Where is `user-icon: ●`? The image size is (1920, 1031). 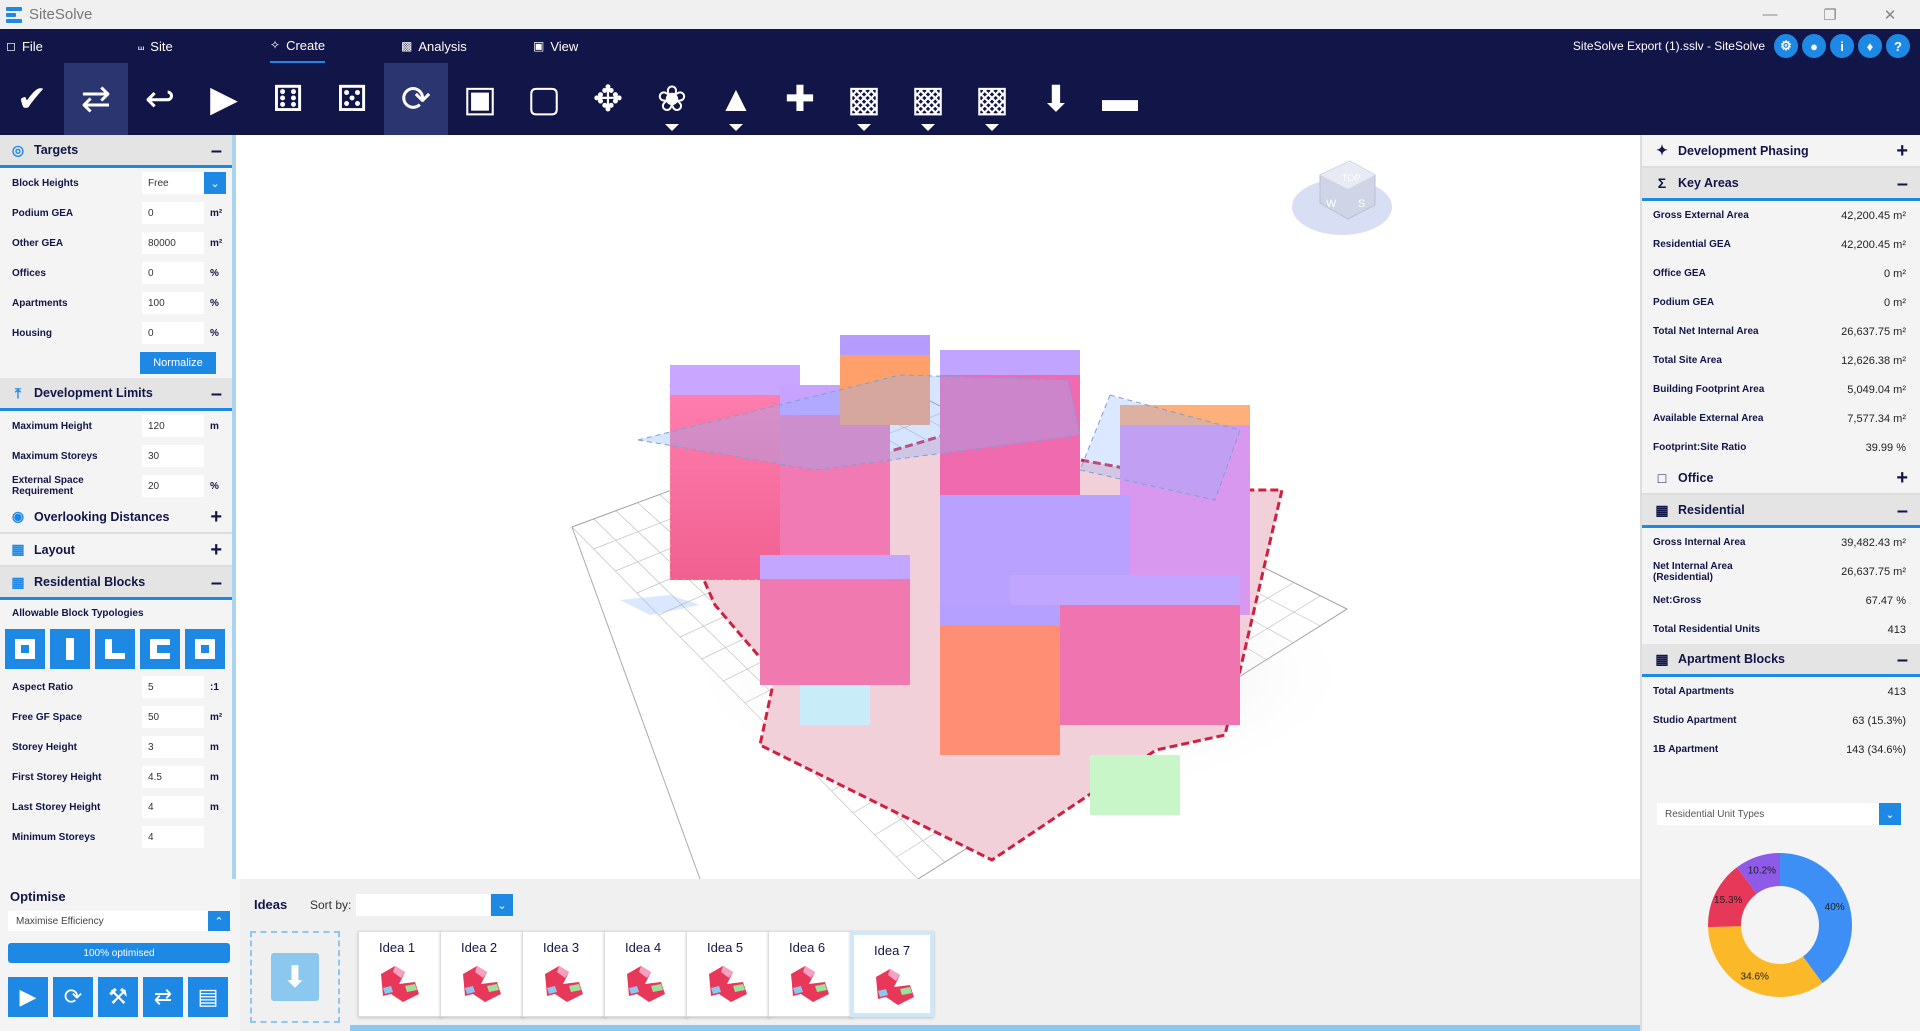
user-icon: ● is located at coordinates (1814, 46).